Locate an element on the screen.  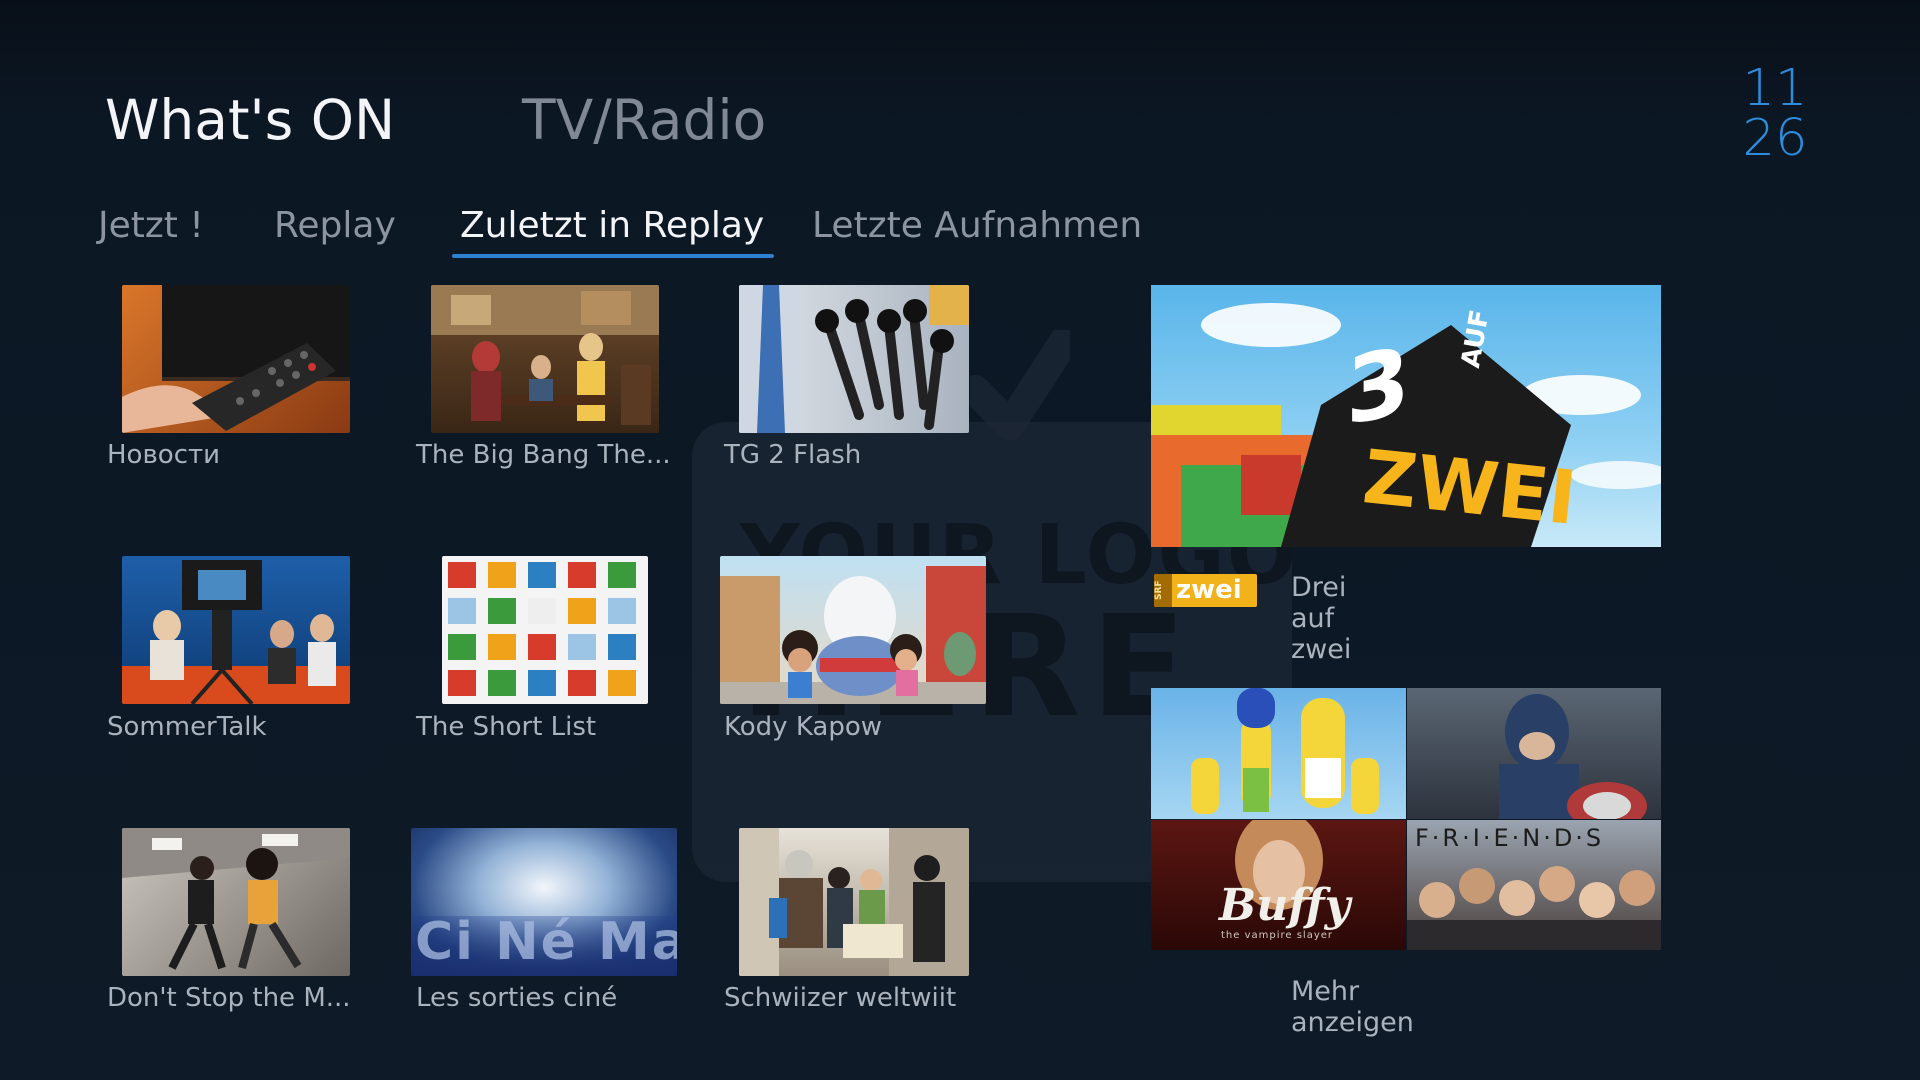
simpsons-image is located at coordinates (1285, 751).